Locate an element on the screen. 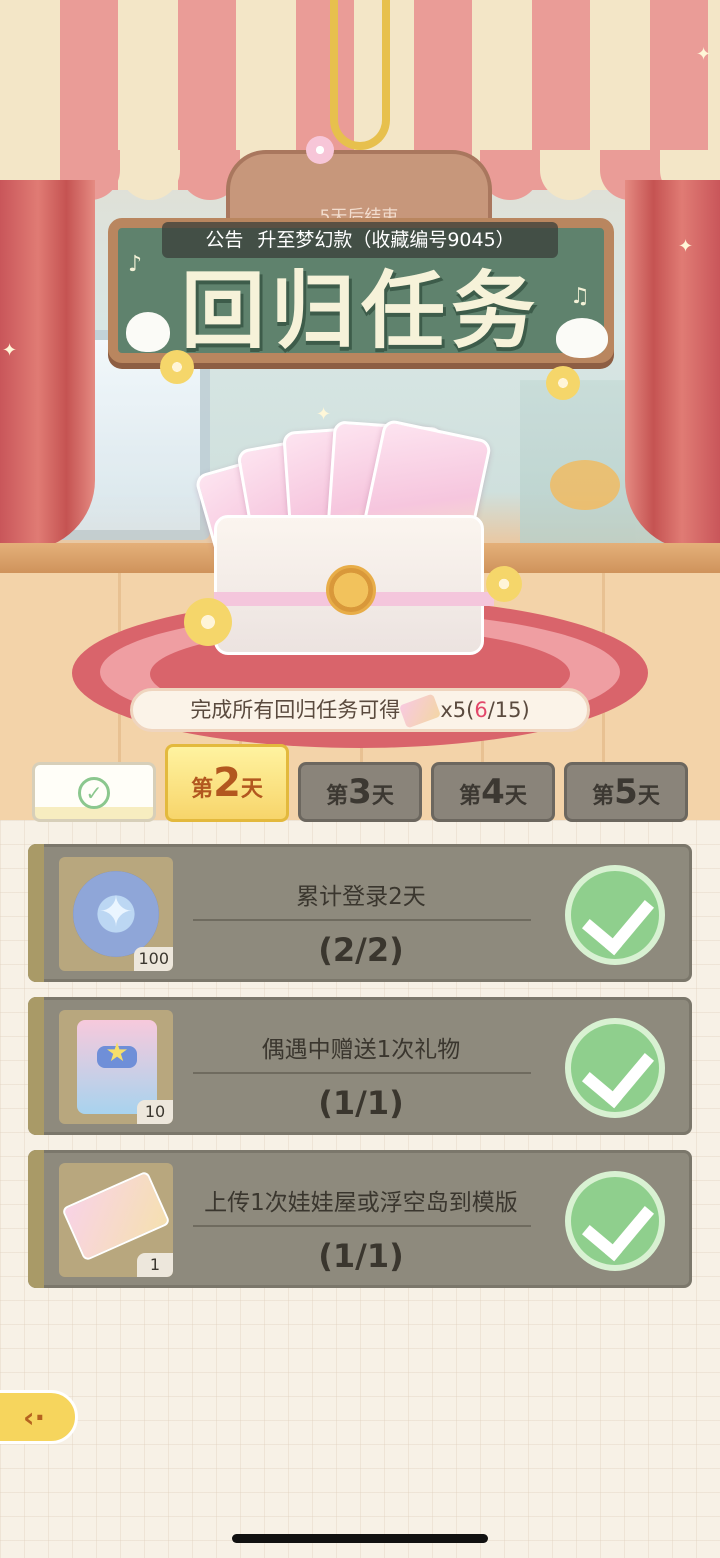 This screenshot has height=1558, width=720. day-tabs: ✓ 第2天 第3天 第4天 第5天 is located at coordinates (362, 784).